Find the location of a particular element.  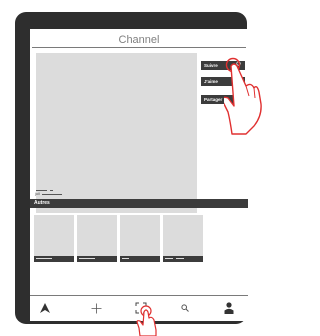

tab-home is located at coordinates (45, 308).